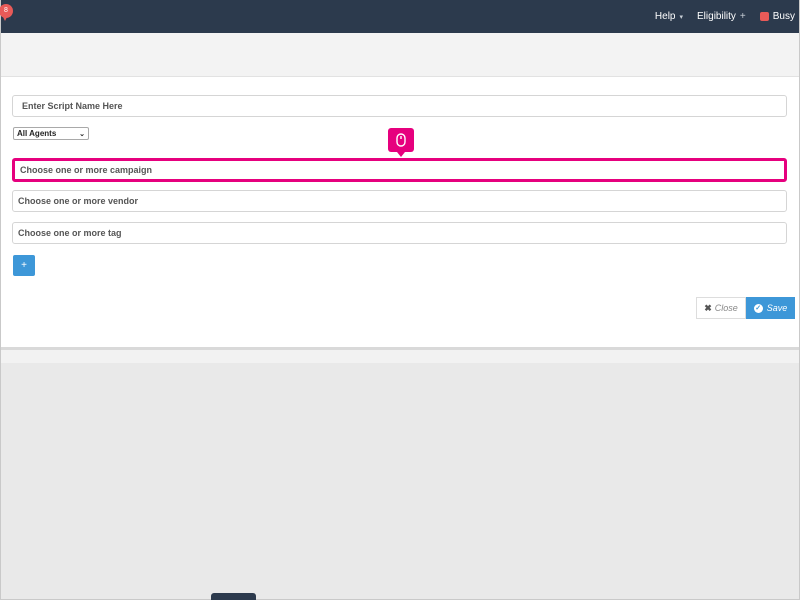 The width and height of the screenshot is (800, 600). I want to click on campaign-input, so click(402, 170).